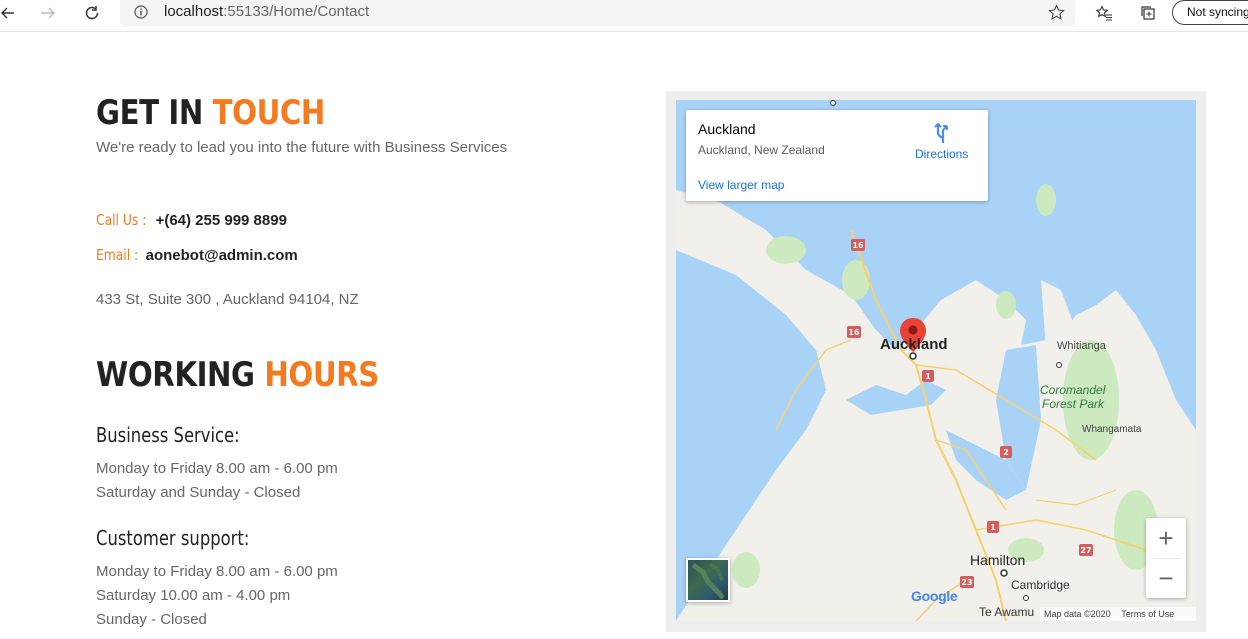 The image size is (1248, 639). Describe the element at coordinates (942, 135) in the screenshot. I see `directions-icon` at that location.